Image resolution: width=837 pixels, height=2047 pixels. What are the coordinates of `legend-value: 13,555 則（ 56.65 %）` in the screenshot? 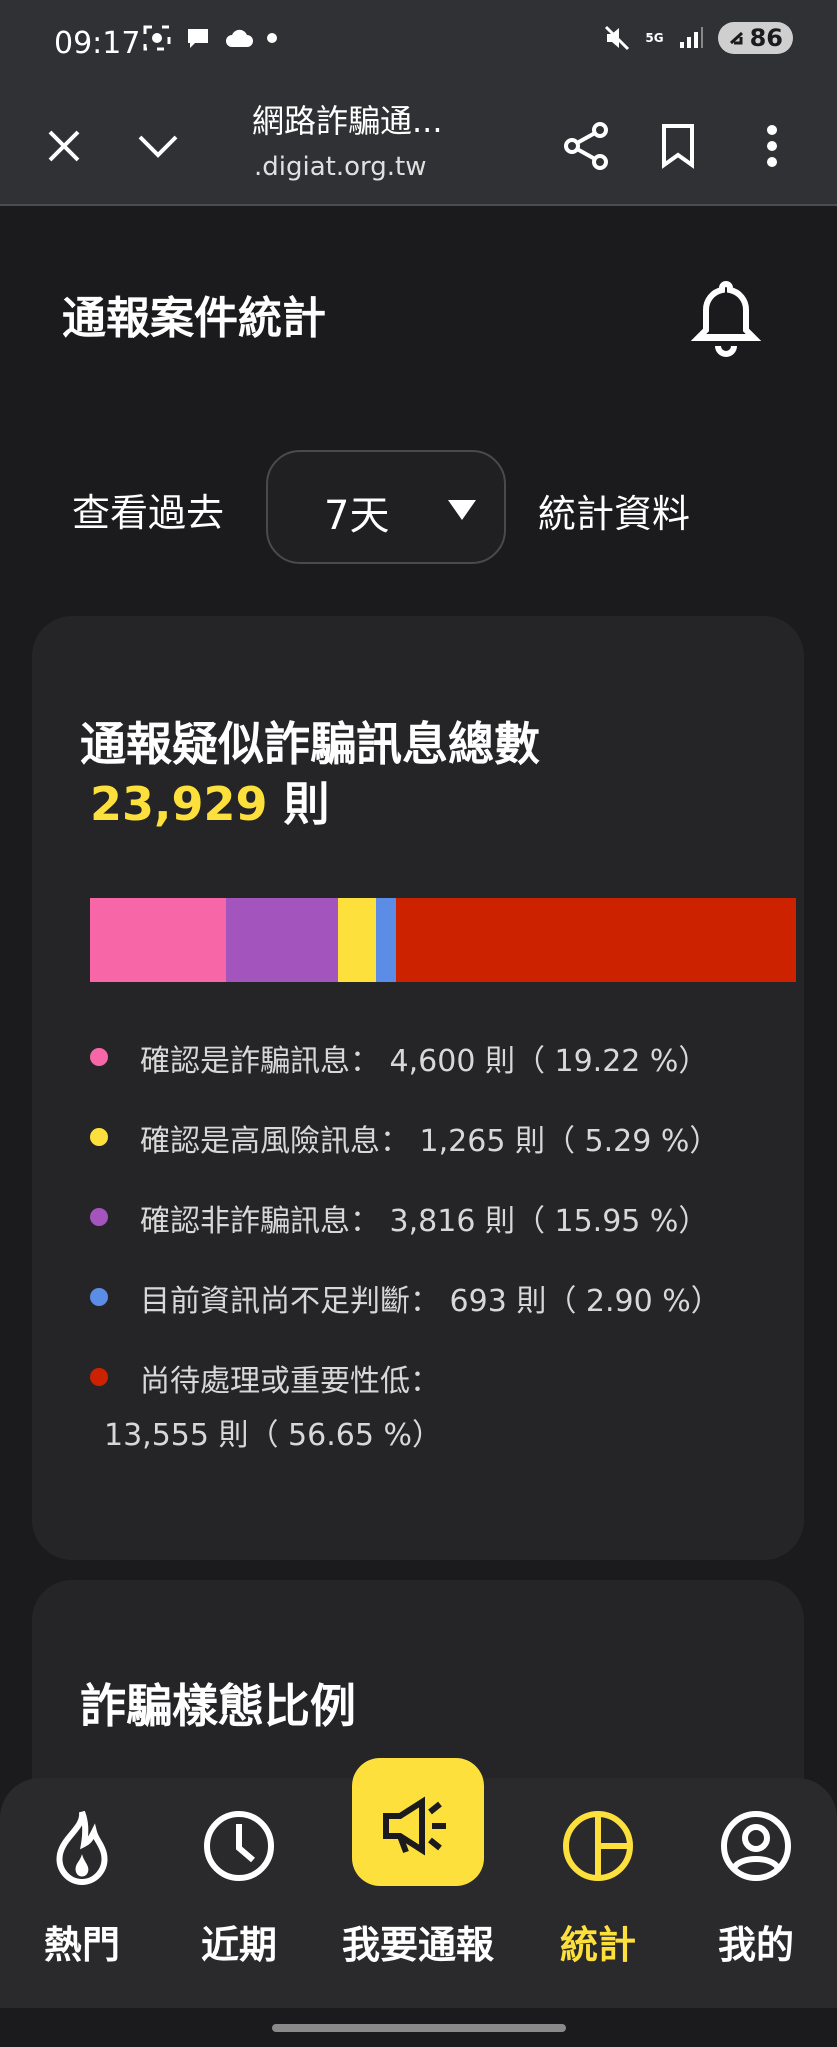 It's located at (273, 1435).